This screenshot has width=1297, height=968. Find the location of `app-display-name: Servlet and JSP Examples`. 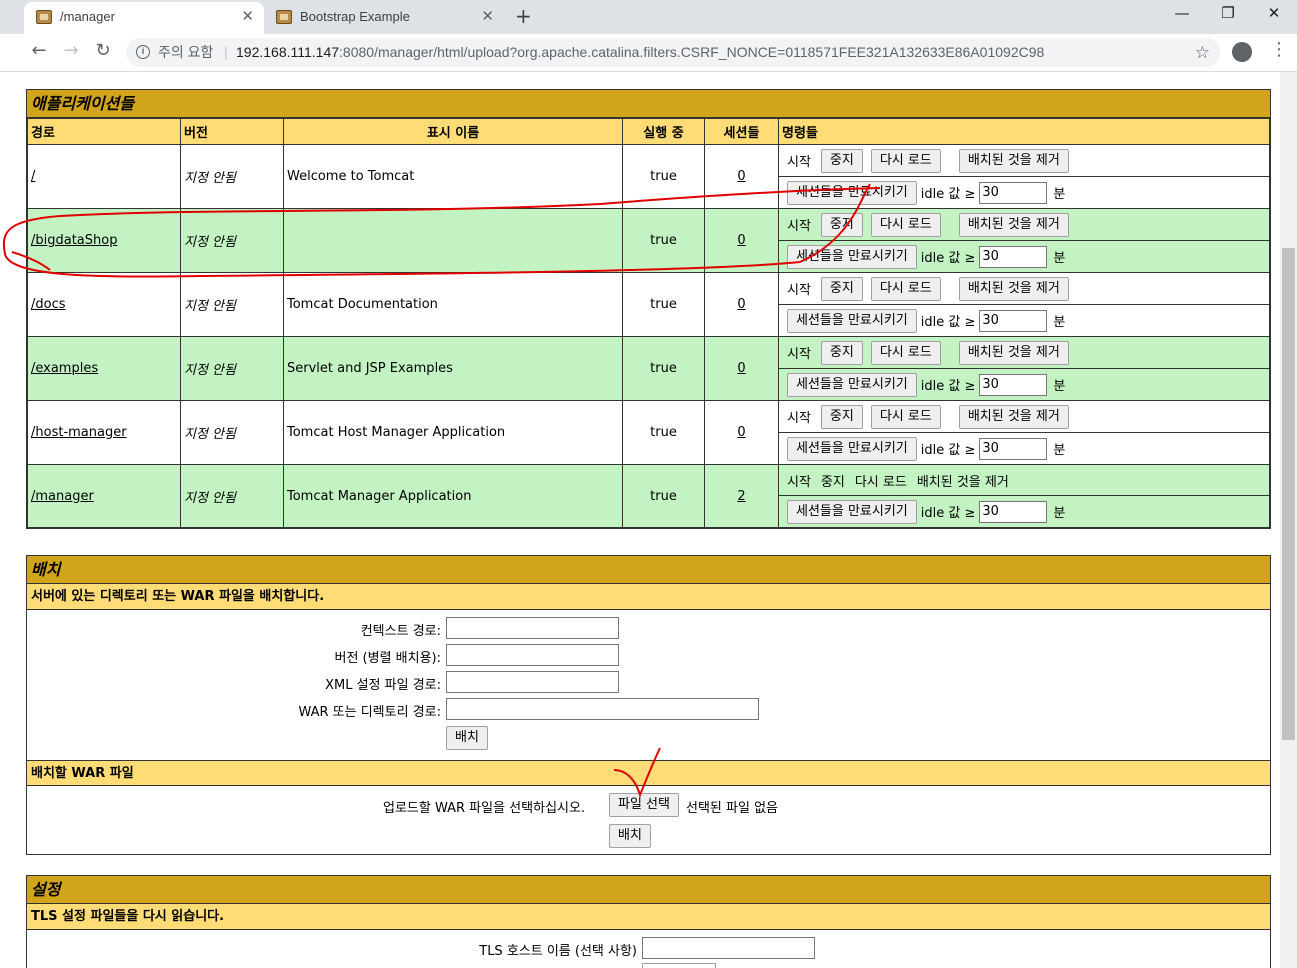

app-display-name: Servlet and JSP Examples is located at coordinates (453, 368).